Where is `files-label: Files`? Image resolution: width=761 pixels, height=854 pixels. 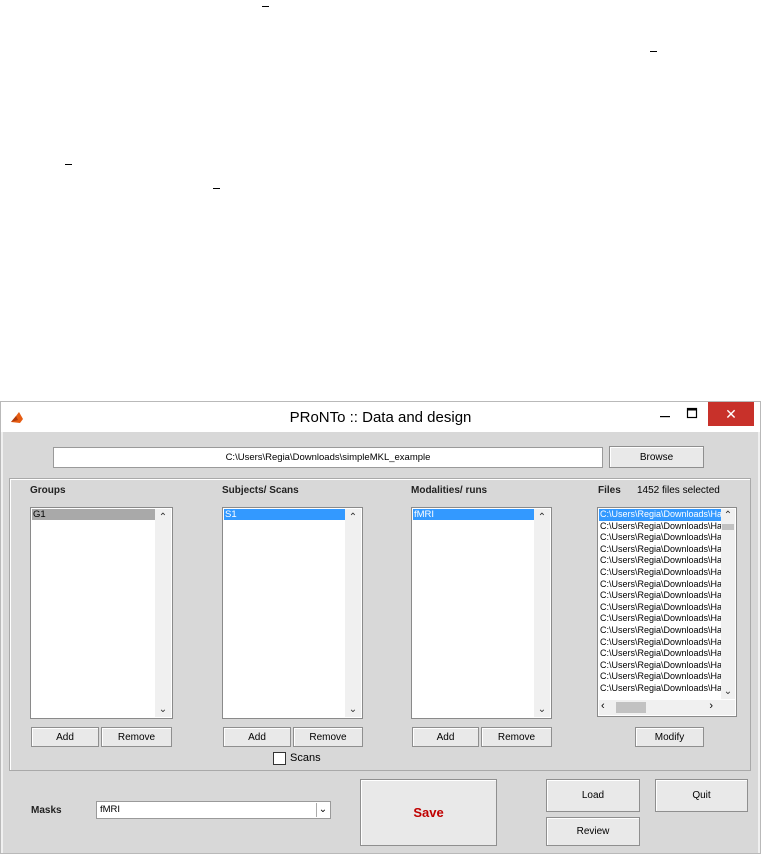
files-label: Files is located at coordinates (609, 490).